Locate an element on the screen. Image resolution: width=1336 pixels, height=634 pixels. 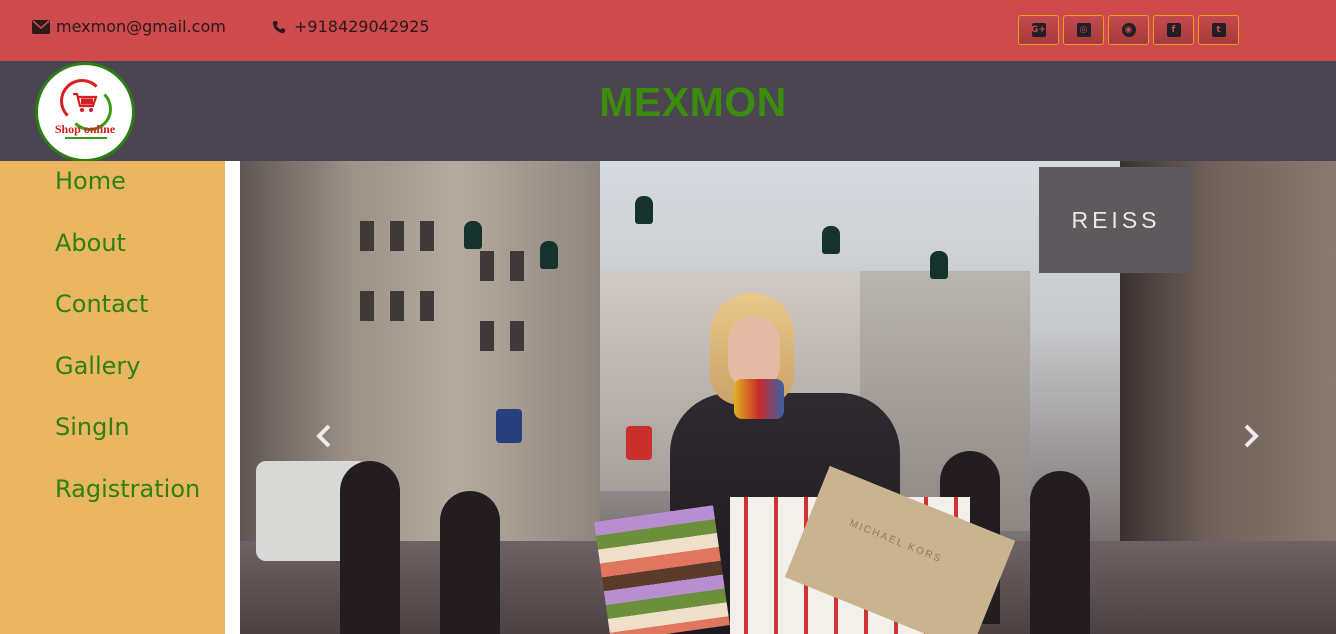
phone-contact: +918429042925 is located at coordinates (350, 26).